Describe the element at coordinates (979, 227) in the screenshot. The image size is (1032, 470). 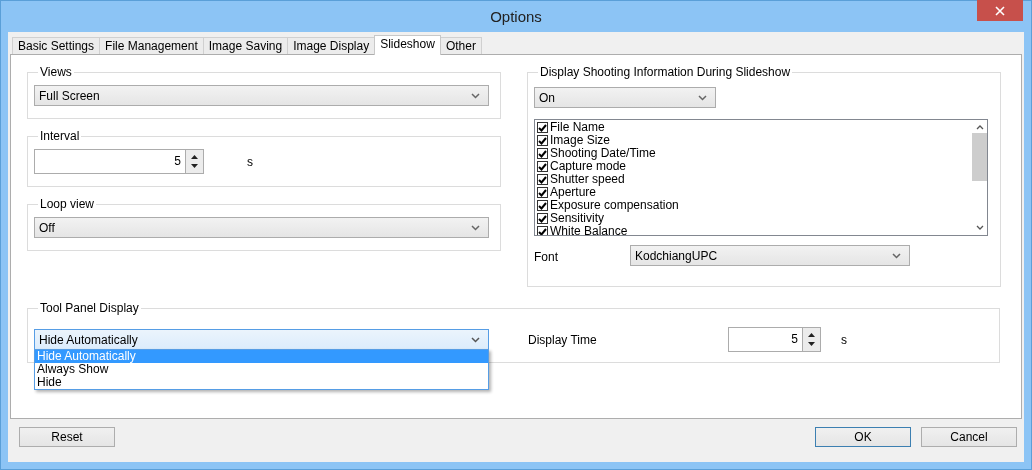
I see `scroll-down-icon` at that location.